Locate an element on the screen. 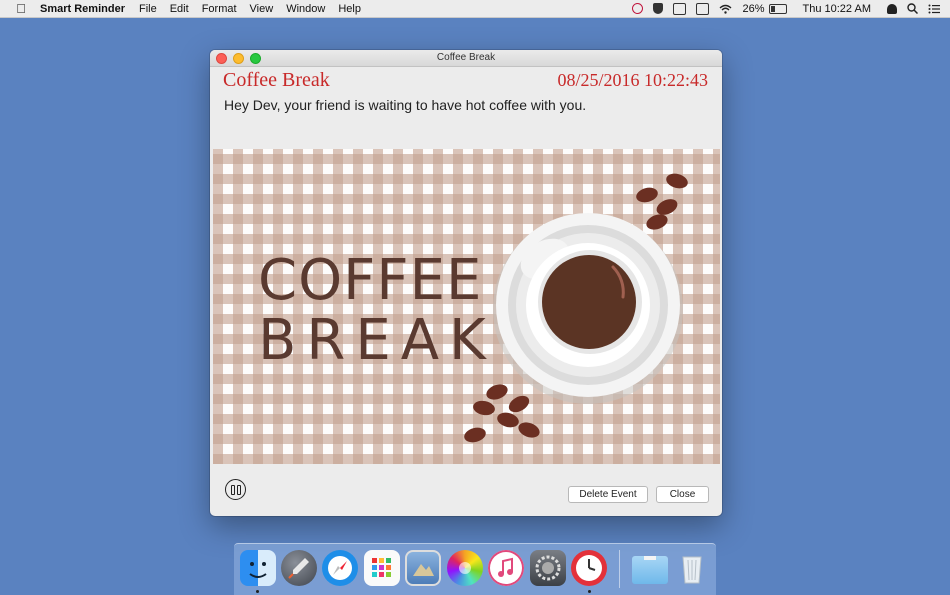  coffee-beans-bottom-icon is located at coordinates (502, 413).